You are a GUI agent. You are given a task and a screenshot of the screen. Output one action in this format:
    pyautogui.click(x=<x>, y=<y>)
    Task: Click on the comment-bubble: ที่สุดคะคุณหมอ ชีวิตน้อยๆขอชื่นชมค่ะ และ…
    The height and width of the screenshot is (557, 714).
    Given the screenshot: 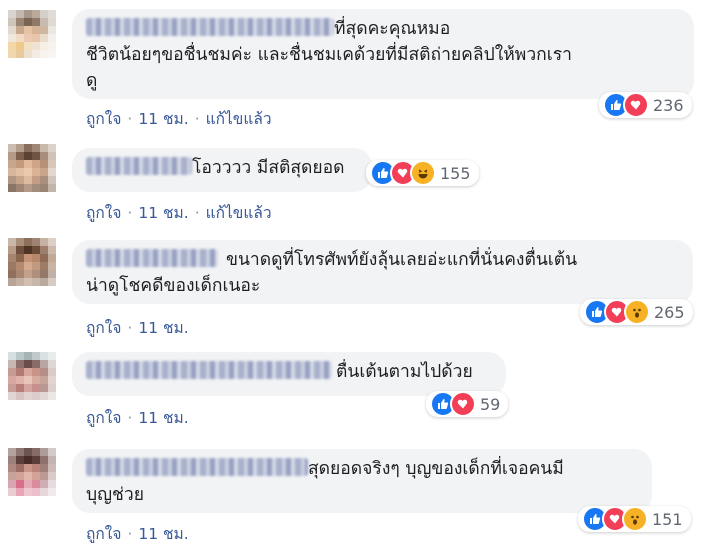 What is the action you would take?
    pyautogui.click(x=383, y=54)
    